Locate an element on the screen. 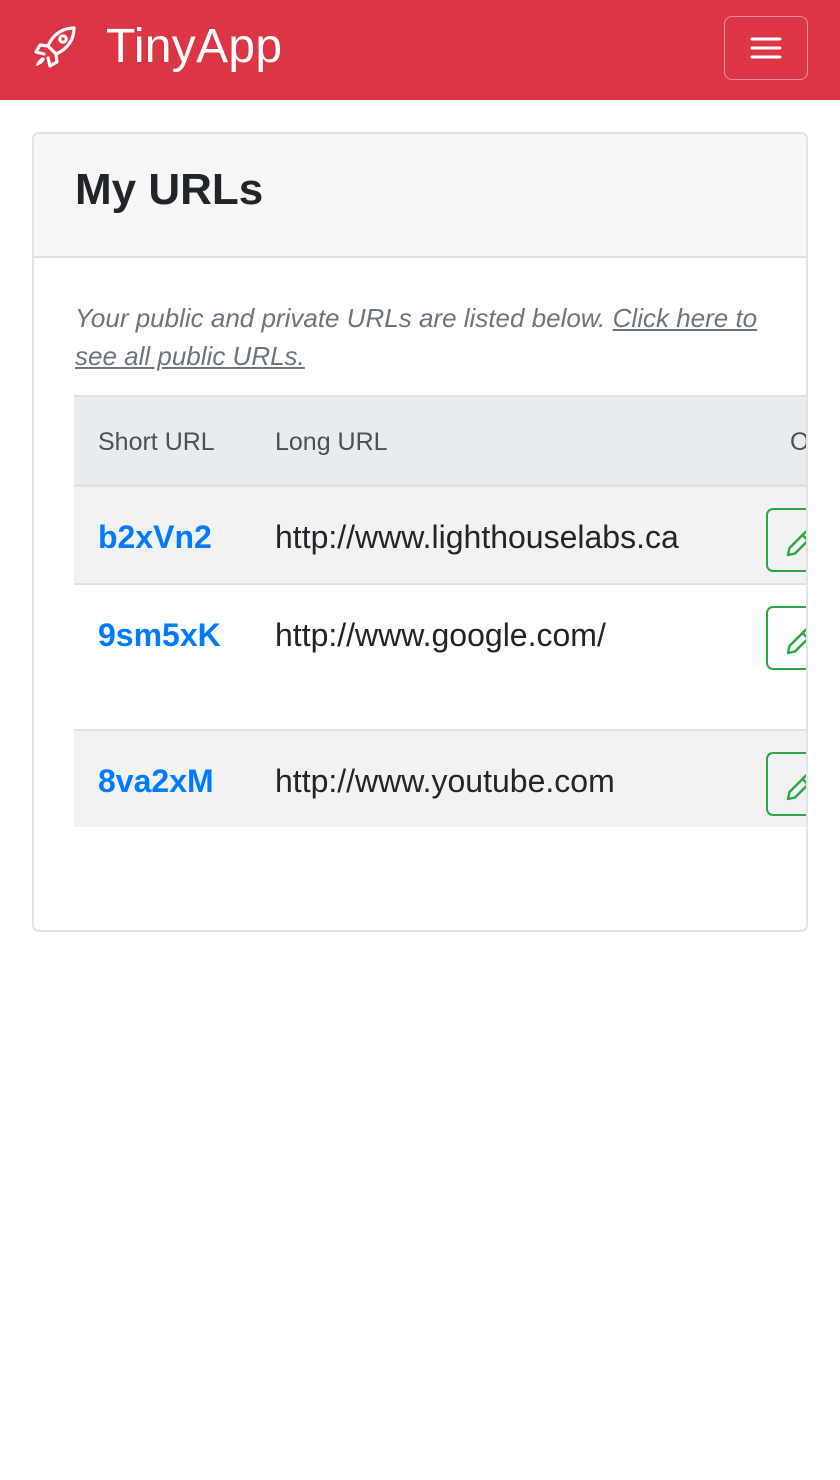 The height and width of the screenshot is (1480, 840). rocket-icon is located at coordinates (55, 47).